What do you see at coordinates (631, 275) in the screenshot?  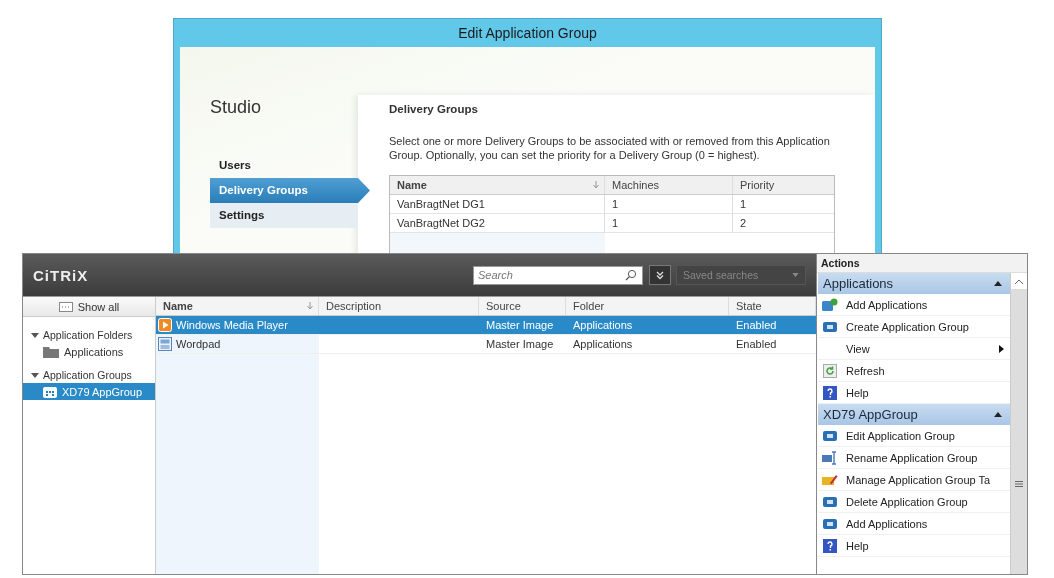 I see `search-icon` at bounding box center [631, 275].